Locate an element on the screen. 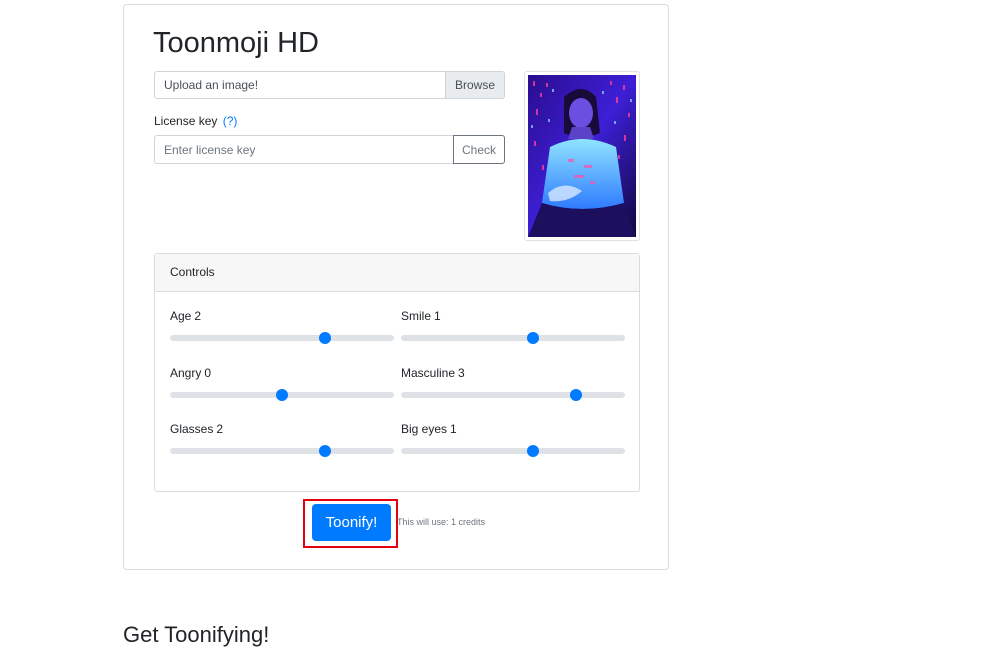 The width and height of the screenshot is (1006, 649). big-eyes-slider-handle is located at coordinates (533, 451).